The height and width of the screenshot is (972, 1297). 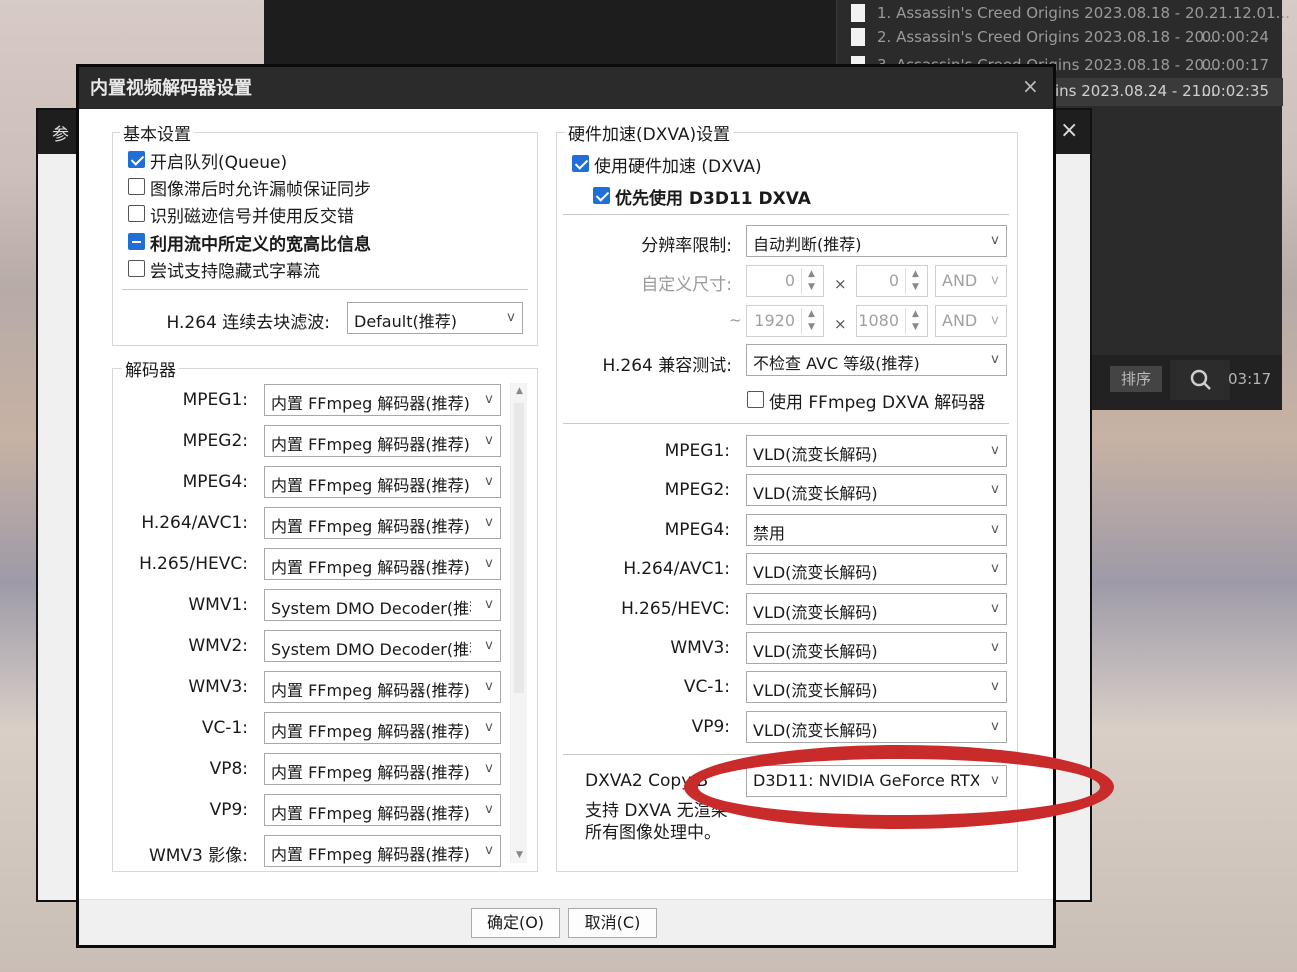 I want to click on min-width-spinner: 0 ▲ ▼, so click(x=785, y=281).